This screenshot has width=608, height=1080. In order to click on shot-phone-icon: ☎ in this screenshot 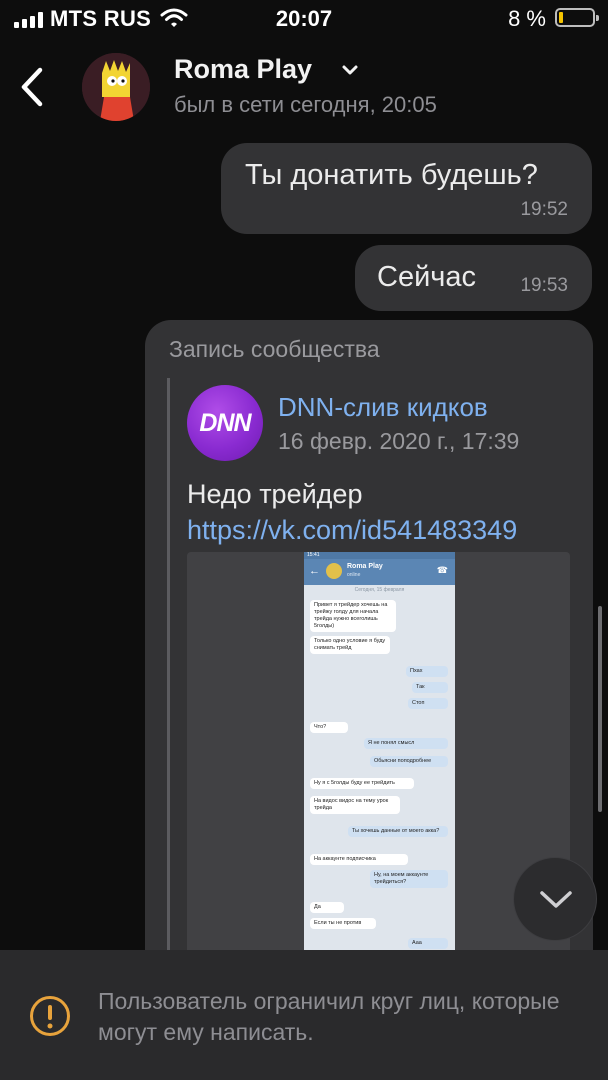, I will do `click(442, 570)`.